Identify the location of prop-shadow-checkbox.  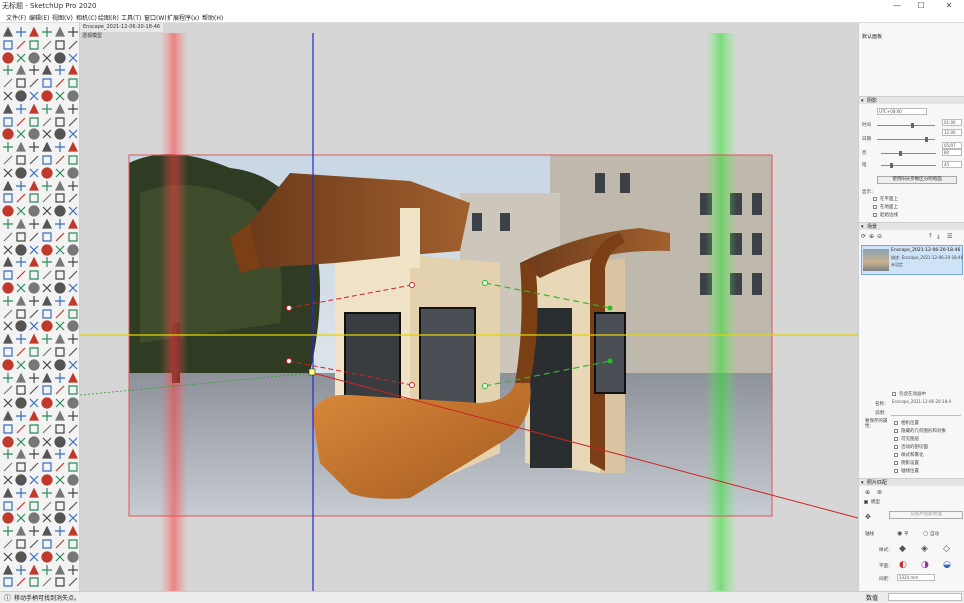
(896, 463).